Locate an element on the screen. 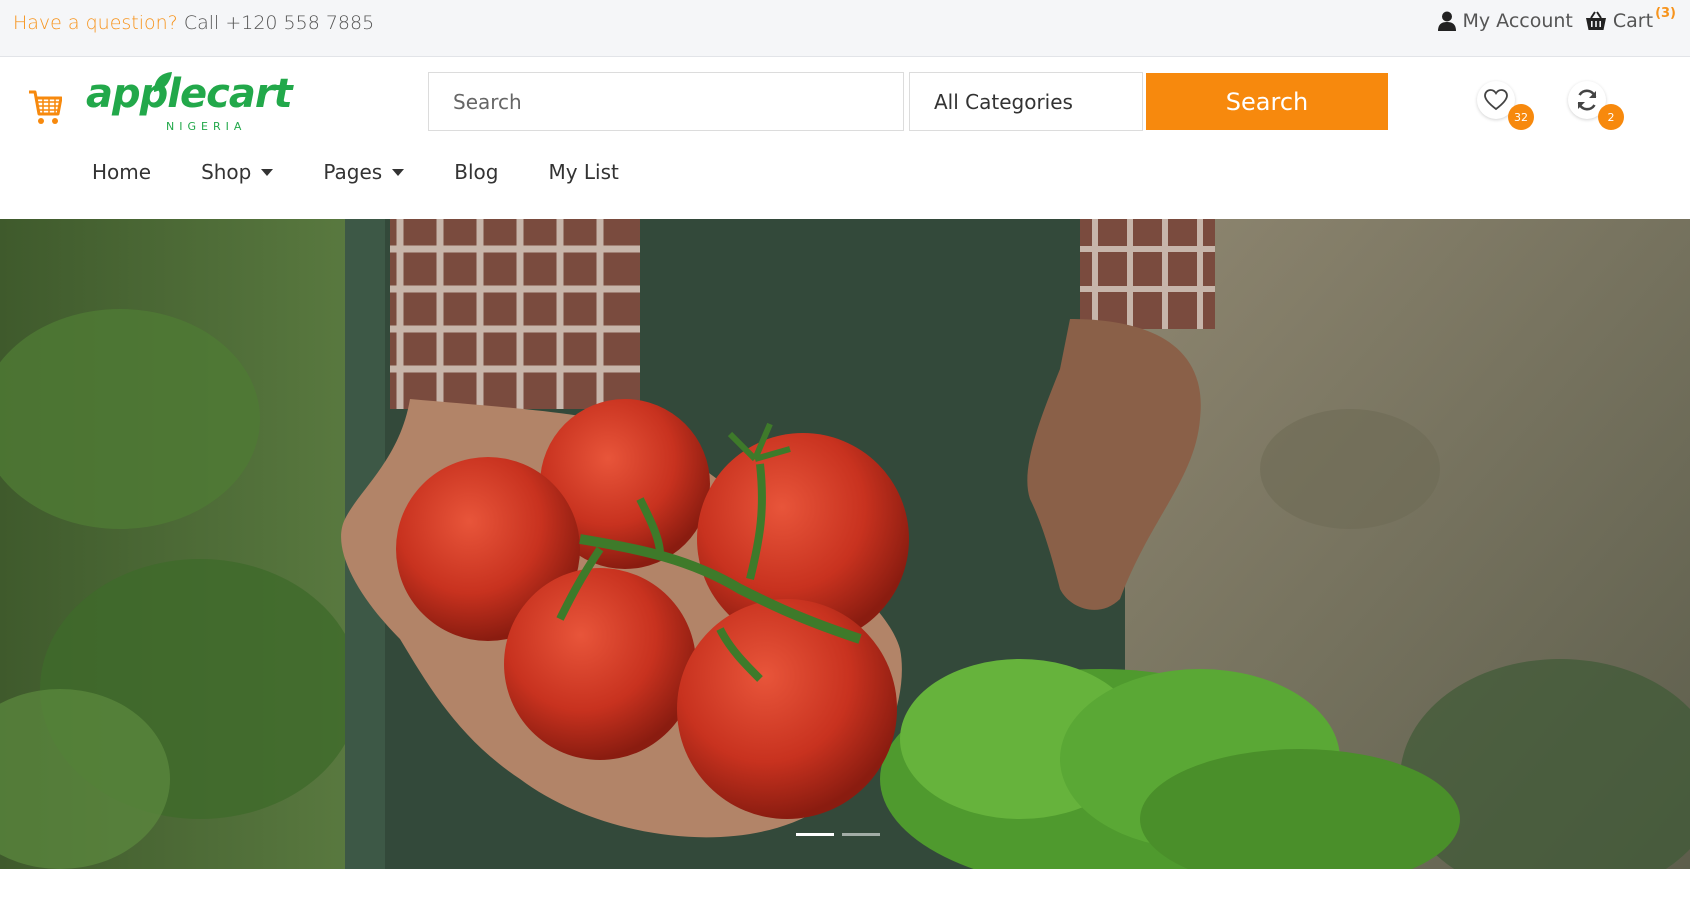 This screenshot has width=1690, height=907. nav-pages: Pages is located at coordinates (364, 172).